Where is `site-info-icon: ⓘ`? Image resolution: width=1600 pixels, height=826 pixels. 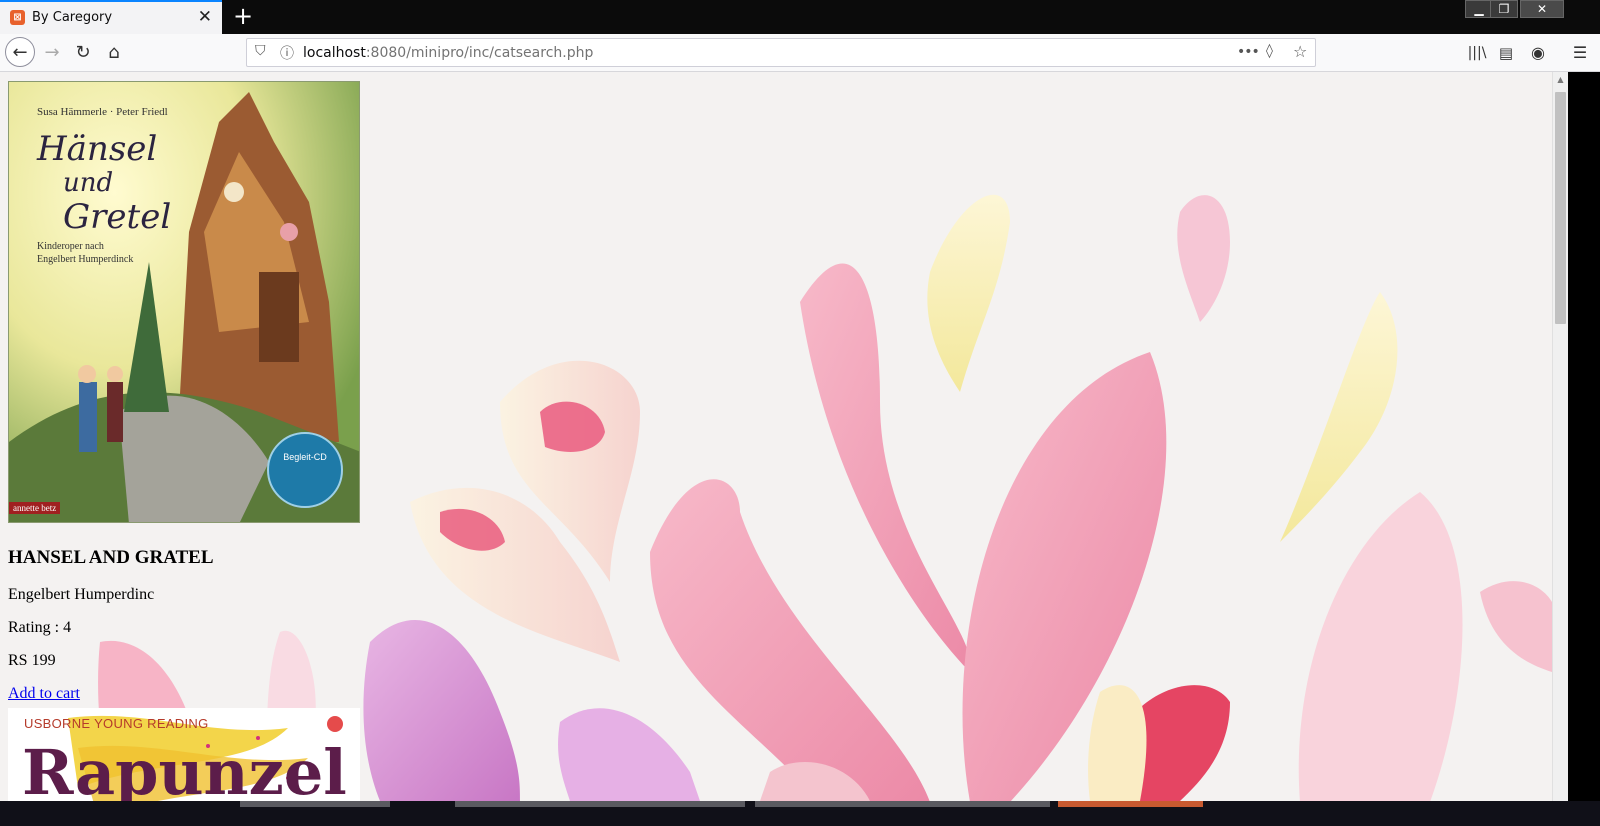
site-info-icon: ⓘ is located at coordinates (287, 53).